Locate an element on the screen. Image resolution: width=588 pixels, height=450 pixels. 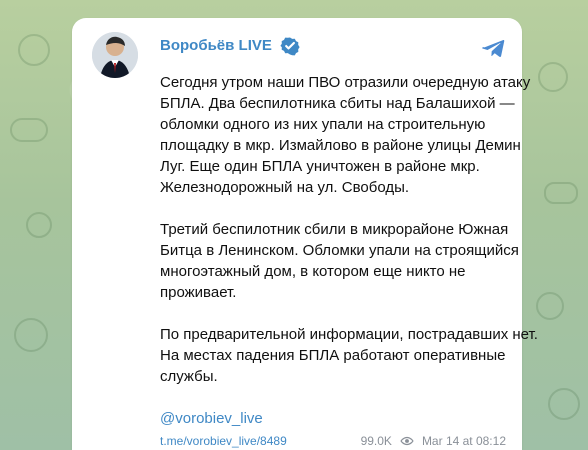
channel-name: Воробьёв LIVE is located at coordinates (216, 46).